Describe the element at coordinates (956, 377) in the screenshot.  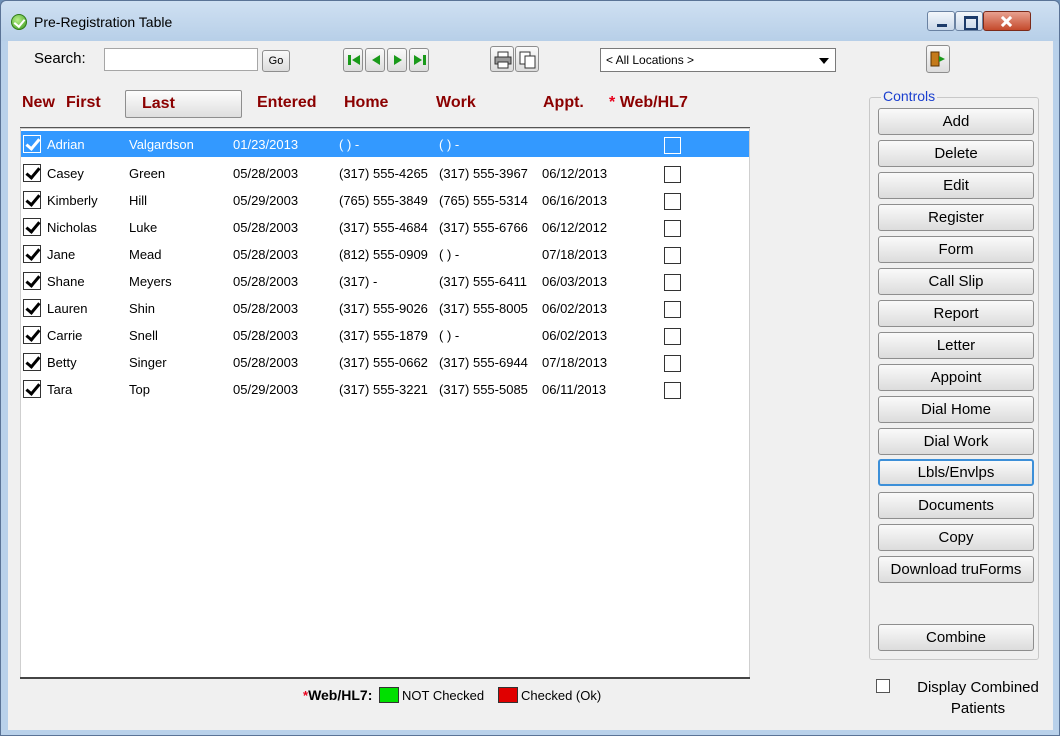
I see `appoint-button: Appoint` at that location.